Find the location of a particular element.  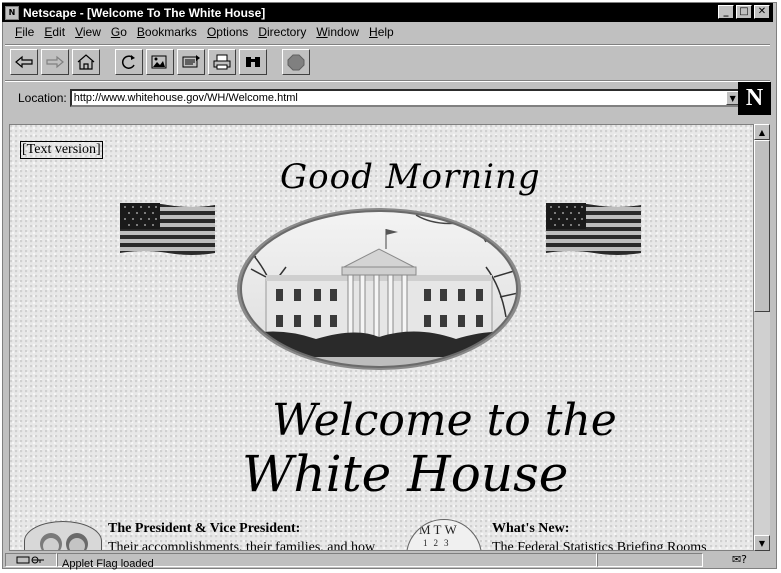

welcome-heading-line1: Welcome to the is located at coordinates (444, 420).